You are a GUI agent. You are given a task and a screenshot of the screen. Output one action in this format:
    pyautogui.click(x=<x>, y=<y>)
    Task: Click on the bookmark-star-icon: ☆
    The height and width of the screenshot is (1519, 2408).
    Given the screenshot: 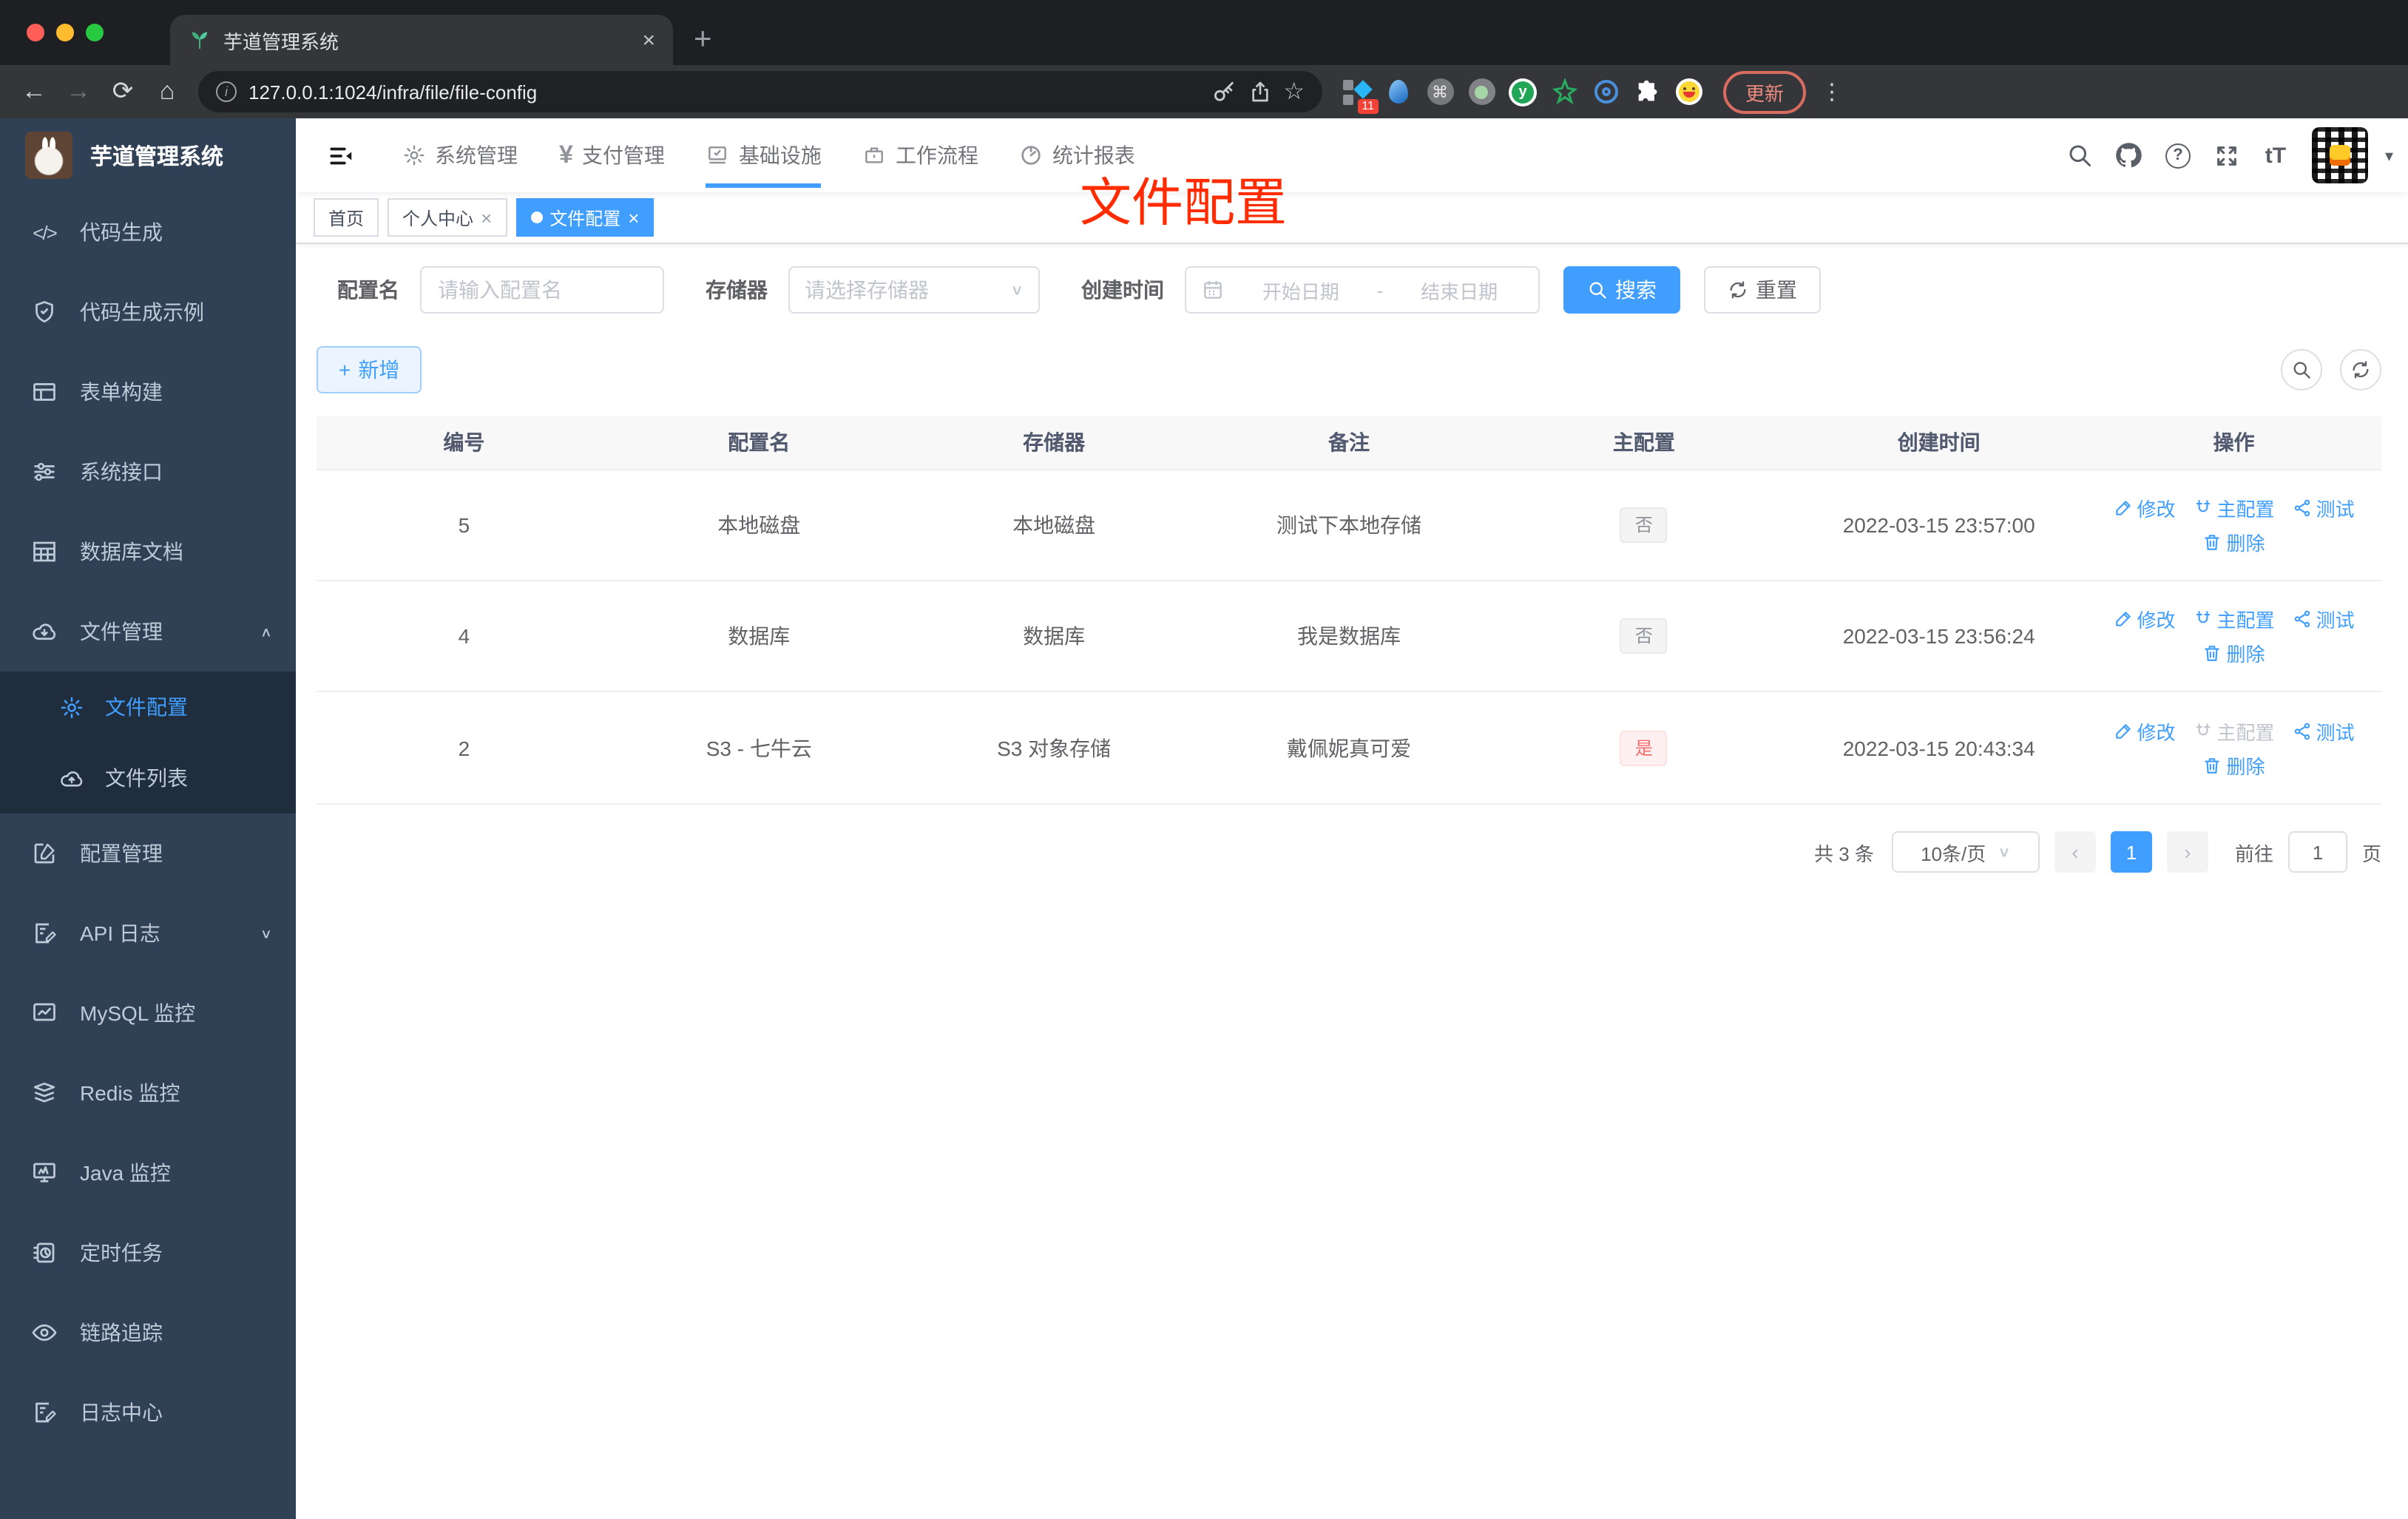 What is the action you would take?
    pyautogui.click(x=1294, y=91)
    